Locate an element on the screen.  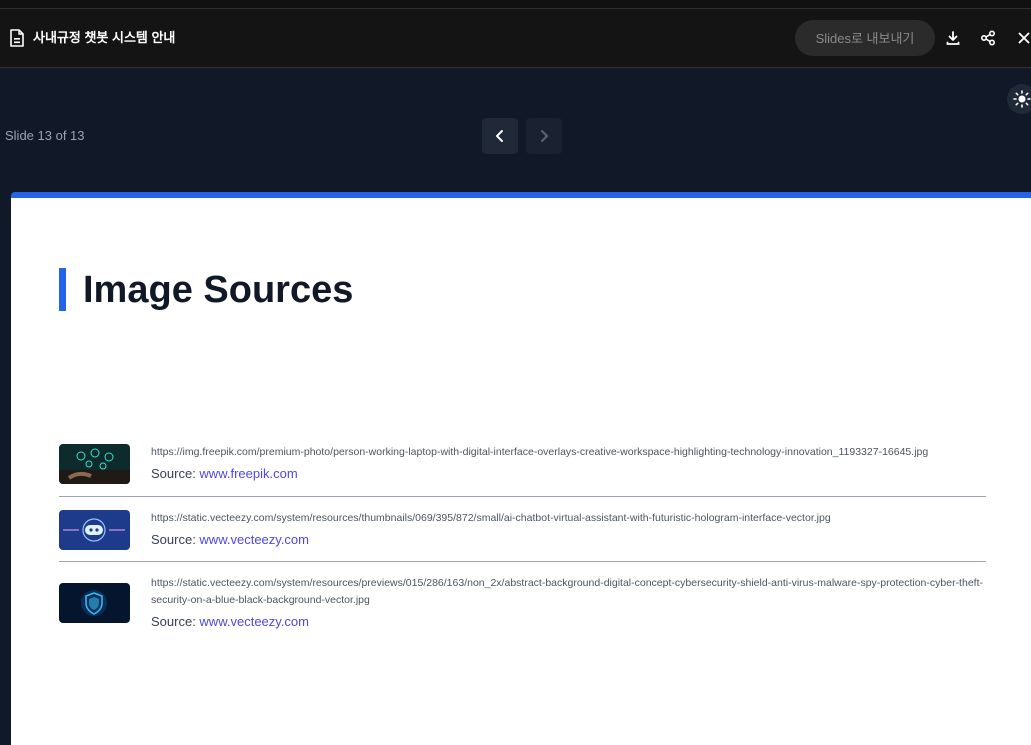
download-icon is located at coordinates (953, 38).